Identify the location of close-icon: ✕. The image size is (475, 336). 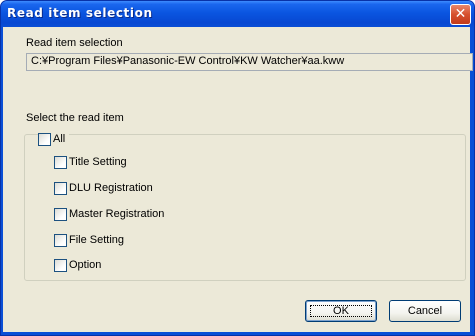
(460, 14).